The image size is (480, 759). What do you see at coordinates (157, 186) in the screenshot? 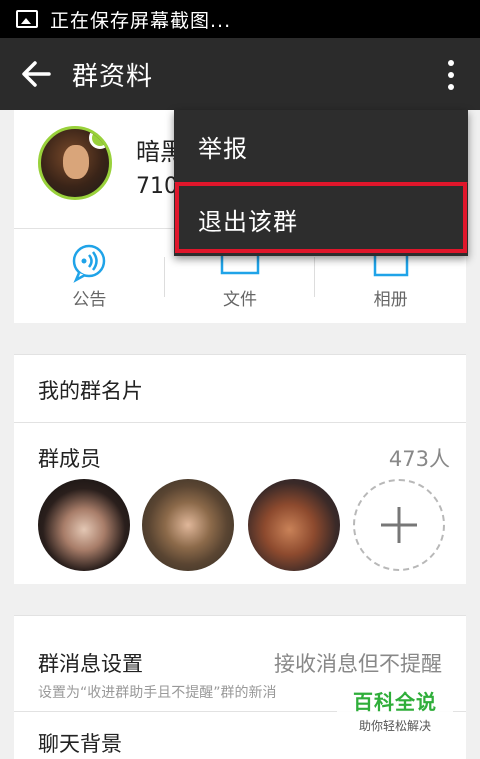
I see `group-id: 710` at bounding box center [157, 186].